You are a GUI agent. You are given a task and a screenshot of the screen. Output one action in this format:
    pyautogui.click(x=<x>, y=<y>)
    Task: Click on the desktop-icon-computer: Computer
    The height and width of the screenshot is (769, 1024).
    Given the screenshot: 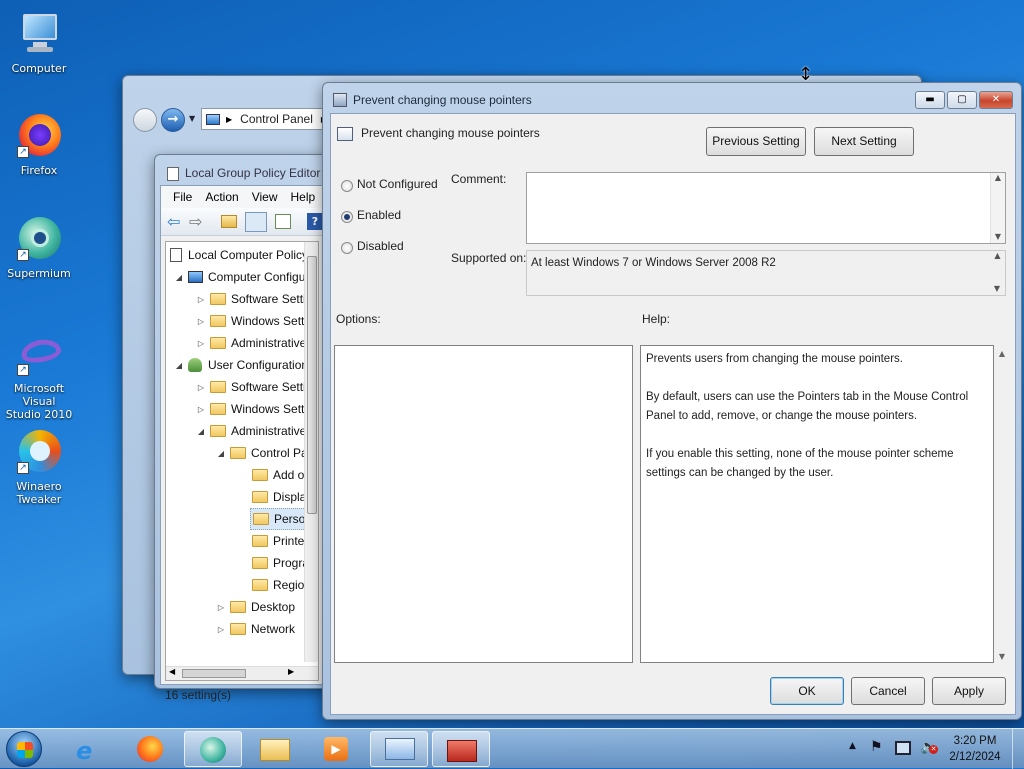 What is the action you would take?
    pyautogui.click(x=39, y=42)
    